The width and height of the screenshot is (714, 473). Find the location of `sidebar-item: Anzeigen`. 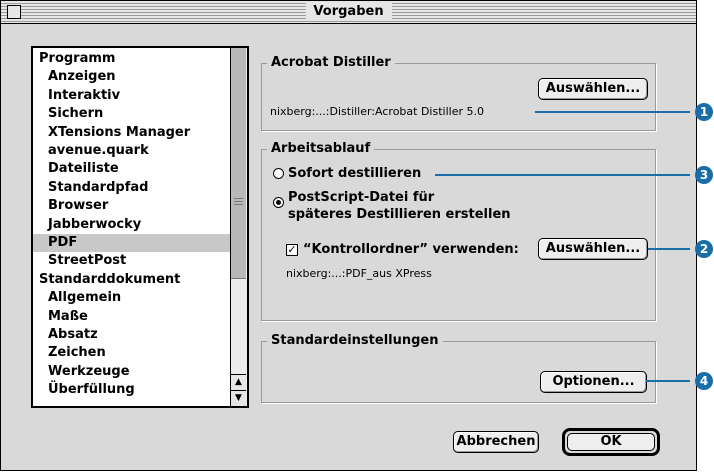

sidebar-item: Anzeigen is located at coordinates (132, 77).